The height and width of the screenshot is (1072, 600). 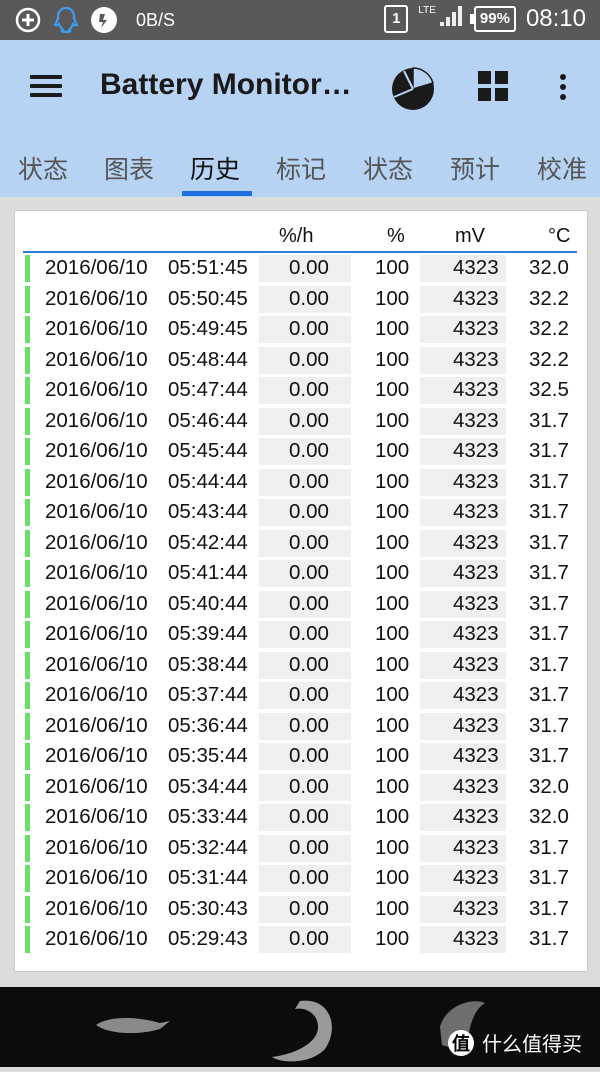 I want to click on tab-markers: 标记, so click(x=301, y=168).